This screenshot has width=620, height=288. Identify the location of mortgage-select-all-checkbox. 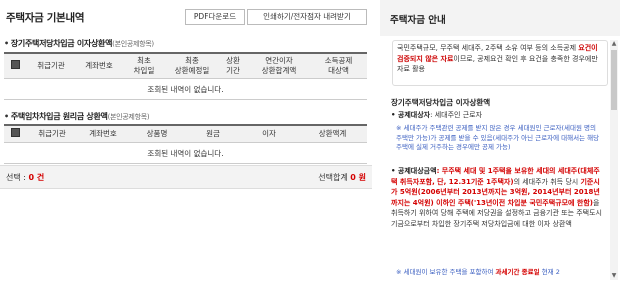
(15, 65).